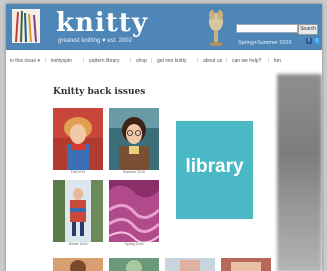 Image resolution: width=327 pixels, height=271 pixels. What do you see at coordinates (171, 61) in the screenshot?
I see `nav-item-get-into-knitty: get into knitty` at bounding box center [171, 61].